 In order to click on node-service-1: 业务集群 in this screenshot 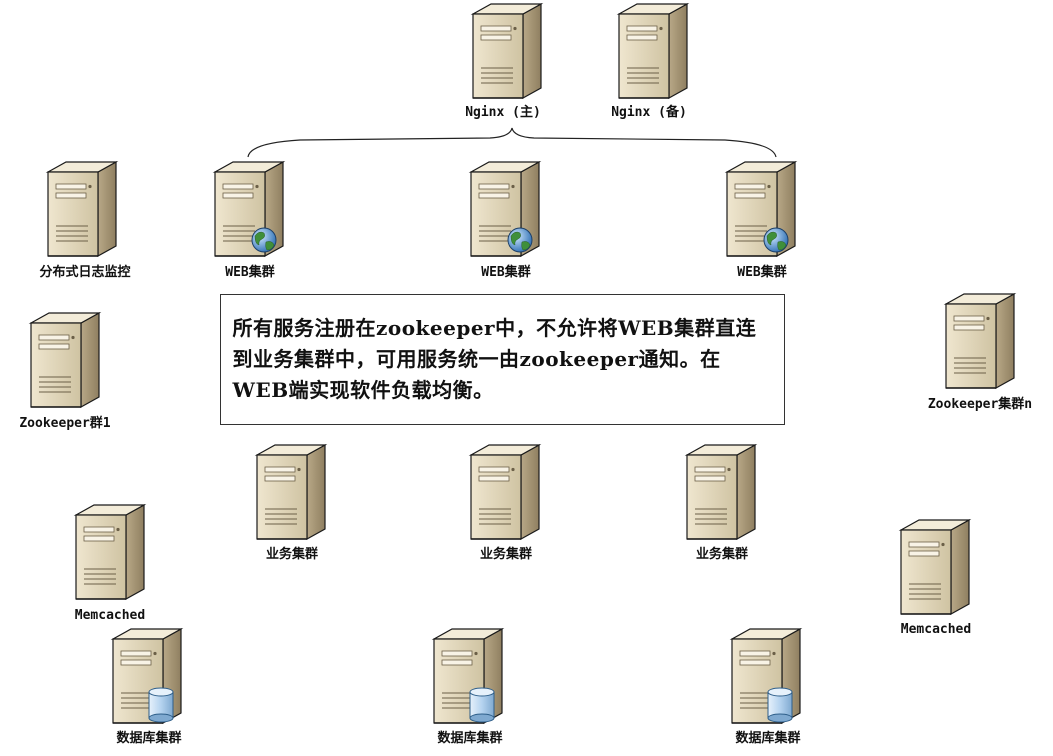, I will do `click(291, 502)`.